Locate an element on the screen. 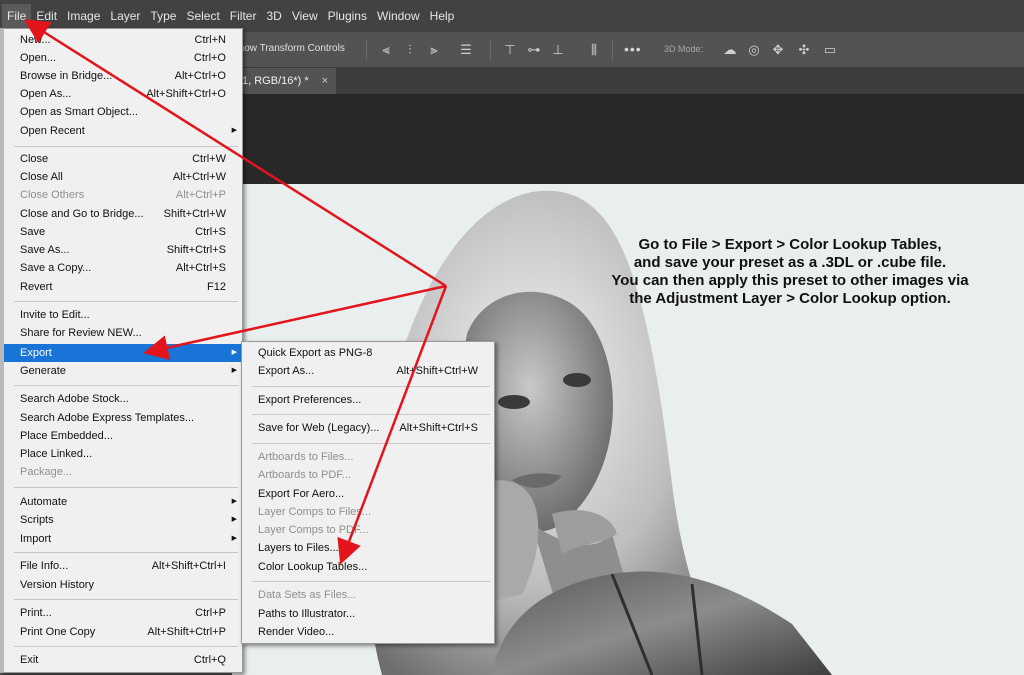  menu-item-file-info: File Info... Alt+Shift+Ctrl+I is located at coordinates (123, 566).